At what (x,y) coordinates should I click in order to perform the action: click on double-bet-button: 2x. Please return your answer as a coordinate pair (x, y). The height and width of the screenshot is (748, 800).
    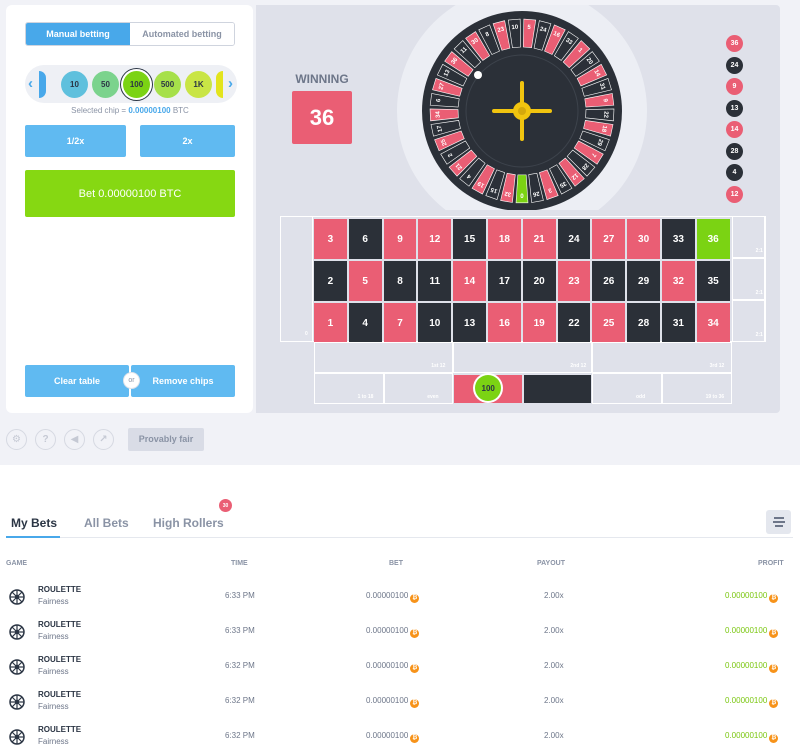
    Looking at the image, I should click on (187, 141).